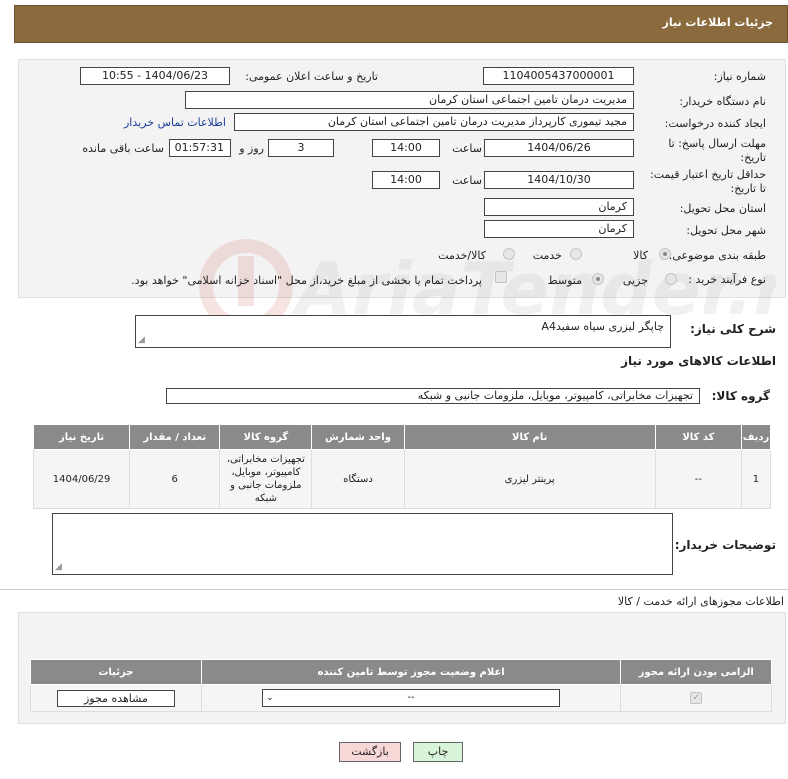 This screenshot has width=788, height=779. What do you see at coordinates (411, 672) in the screenshot?
I see `col-permit-status: اعلام وضعیت مجوز توسط تامین کننده` at bounding box center [411, 672].